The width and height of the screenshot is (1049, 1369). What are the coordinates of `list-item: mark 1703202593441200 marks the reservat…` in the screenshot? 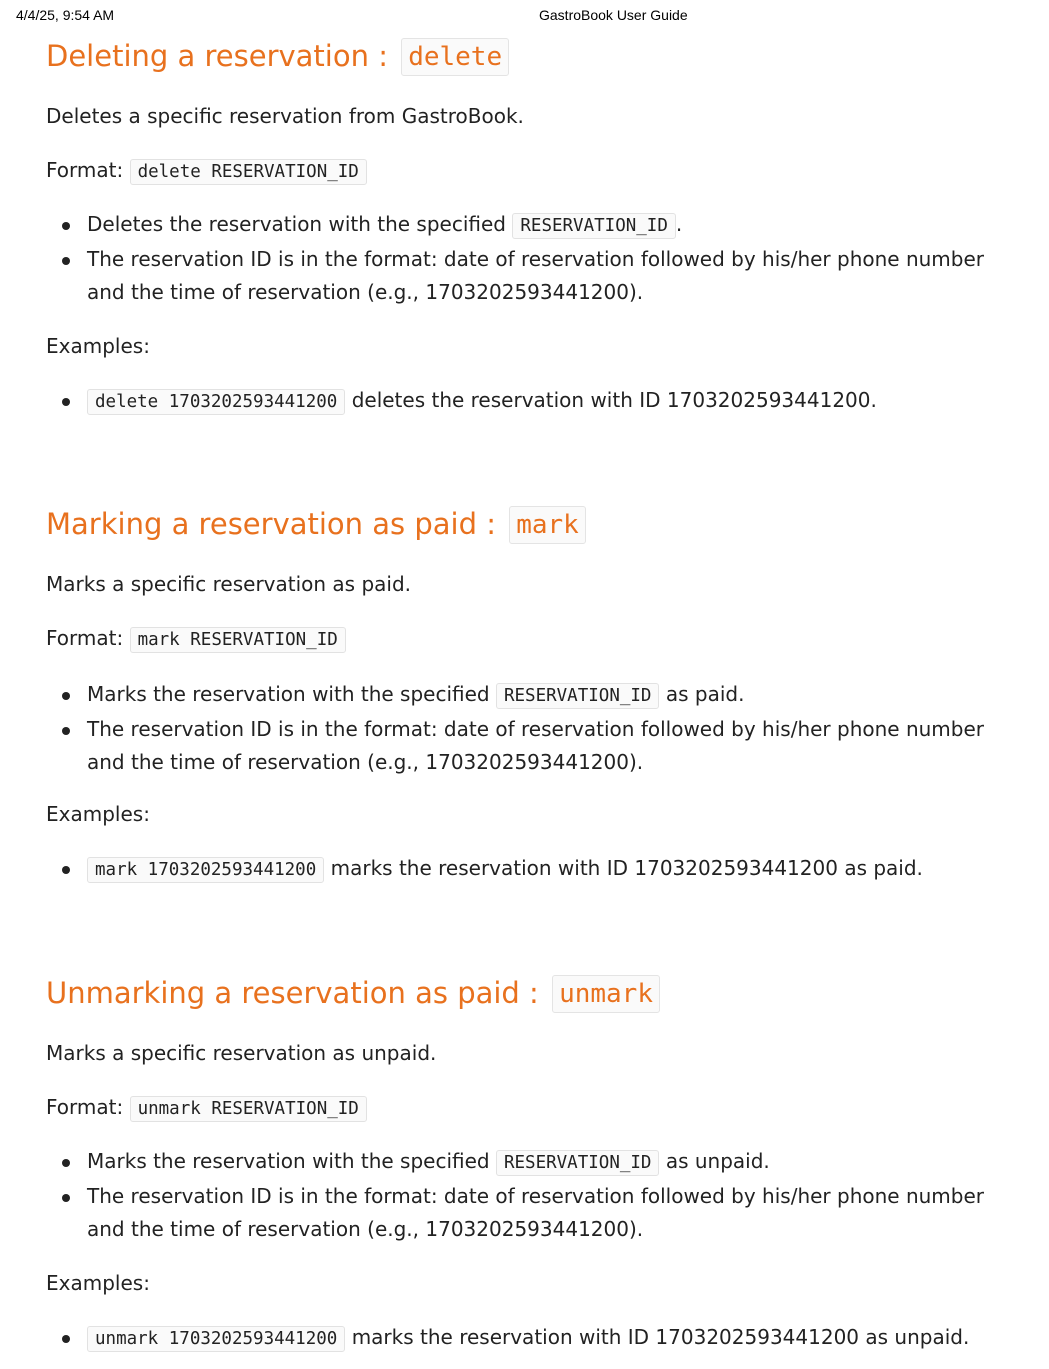 It's located at (531, 869).